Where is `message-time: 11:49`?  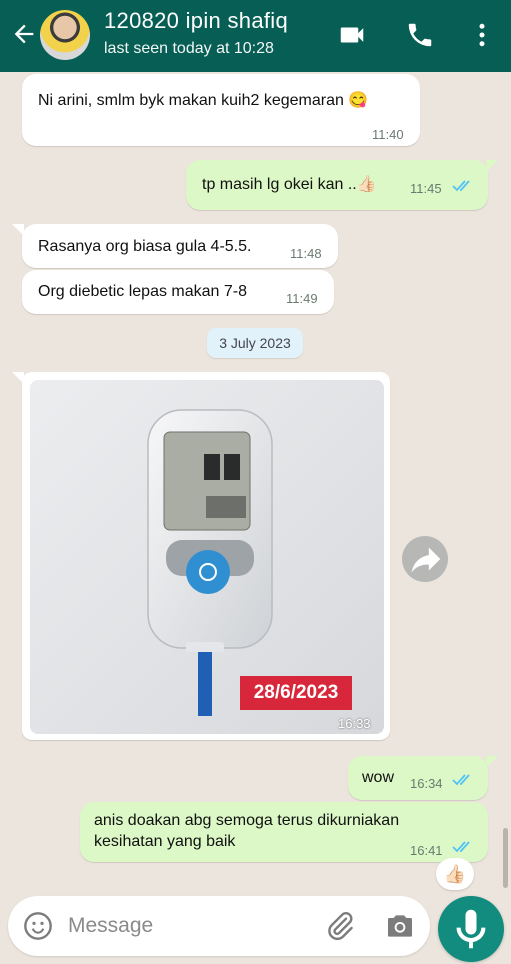 message-time: 11:49 is located at coordinates (302, 298).